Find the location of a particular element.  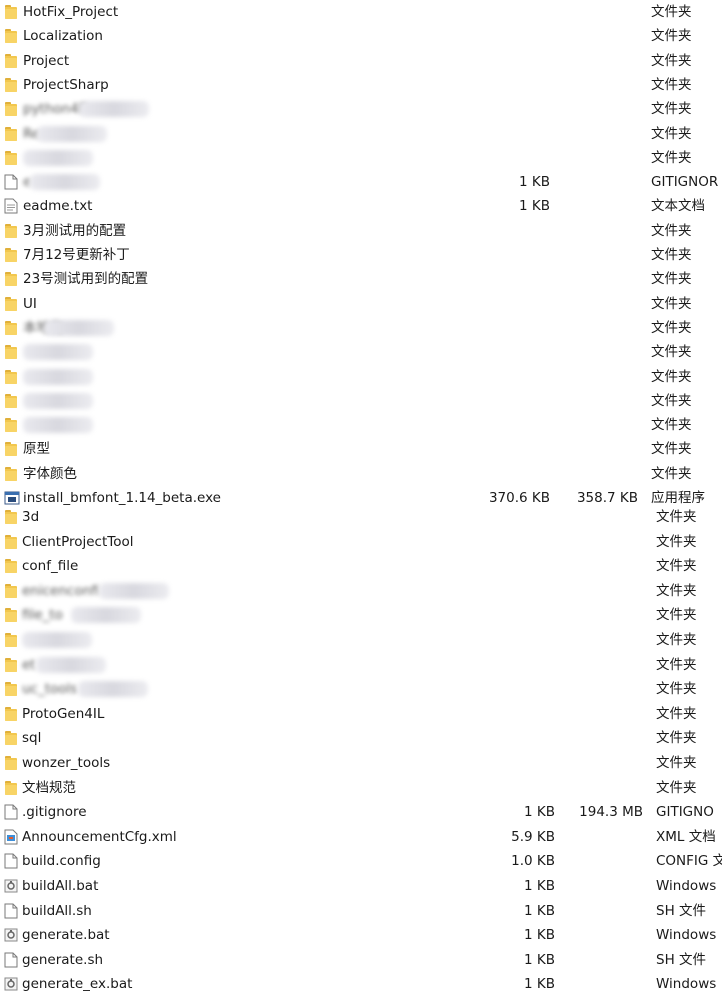

file-row: Re 文件夹 is located at coordinates (361, 134).